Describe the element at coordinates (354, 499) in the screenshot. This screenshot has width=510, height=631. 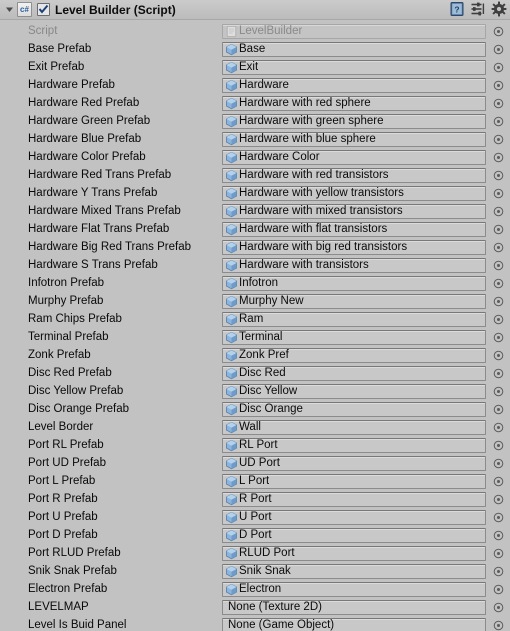
I see `object-field: R Port` at that location.